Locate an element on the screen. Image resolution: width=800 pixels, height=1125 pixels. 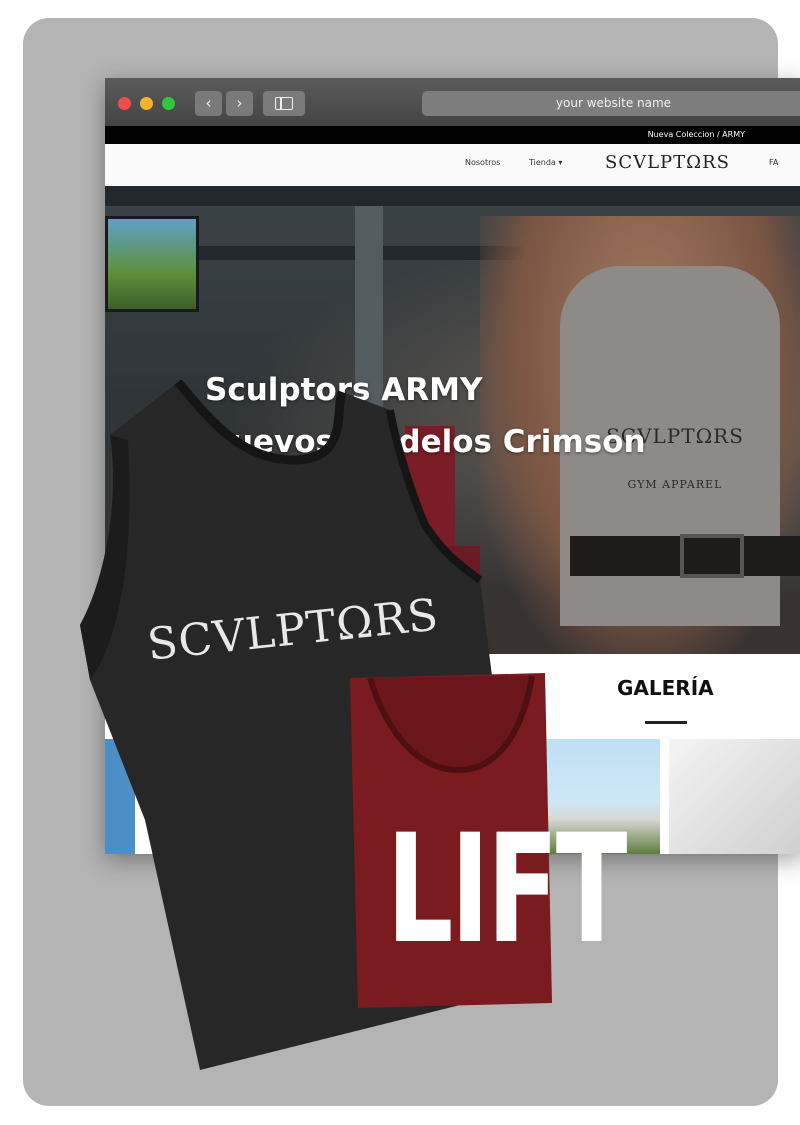
minimize-window-button is located at coordinates (146, 103).